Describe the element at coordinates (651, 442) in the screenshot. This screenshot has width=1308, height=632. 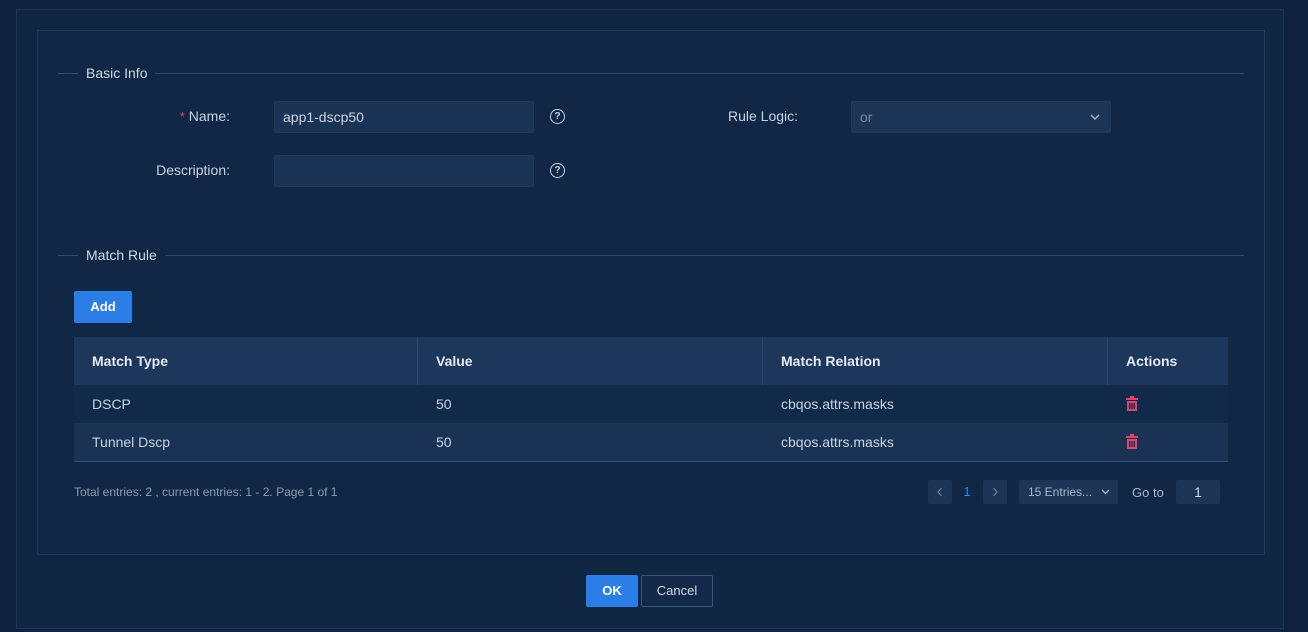
I see `table-row: Tunnel Dscp 50 cbqos.attrs.masks` at that location.